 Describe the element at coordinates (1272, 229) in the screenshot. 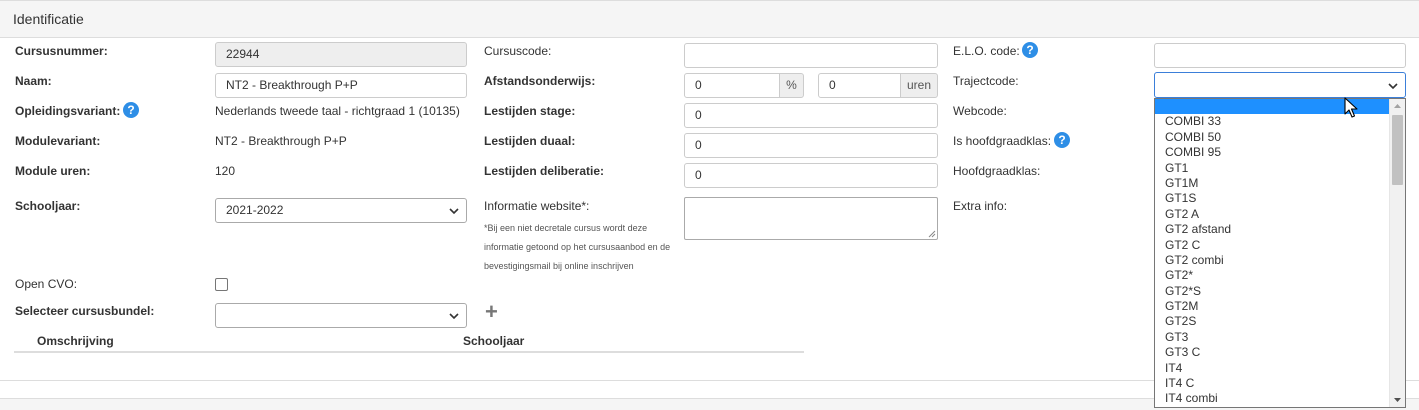

I see `trajectcode-option: GT2 afstand` at that location.